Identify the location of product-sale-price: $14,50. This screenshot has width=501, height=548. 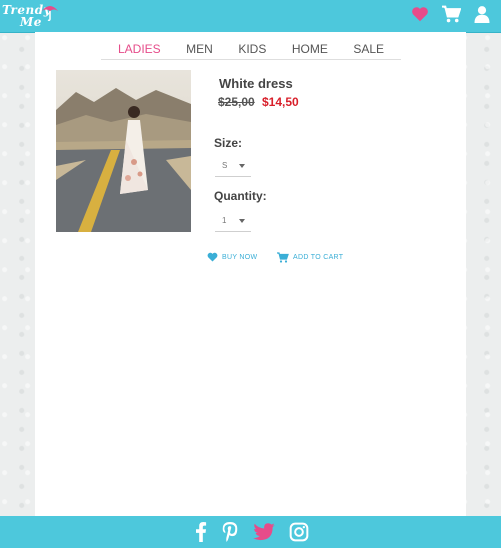
(280, 102).